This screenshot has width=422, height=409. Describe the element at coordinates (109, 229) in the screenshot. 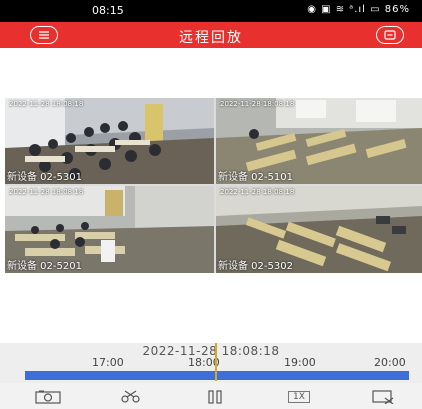

I see `video-tile: 2022-11-28 18:08:18 新设备 02-5201` at that location.